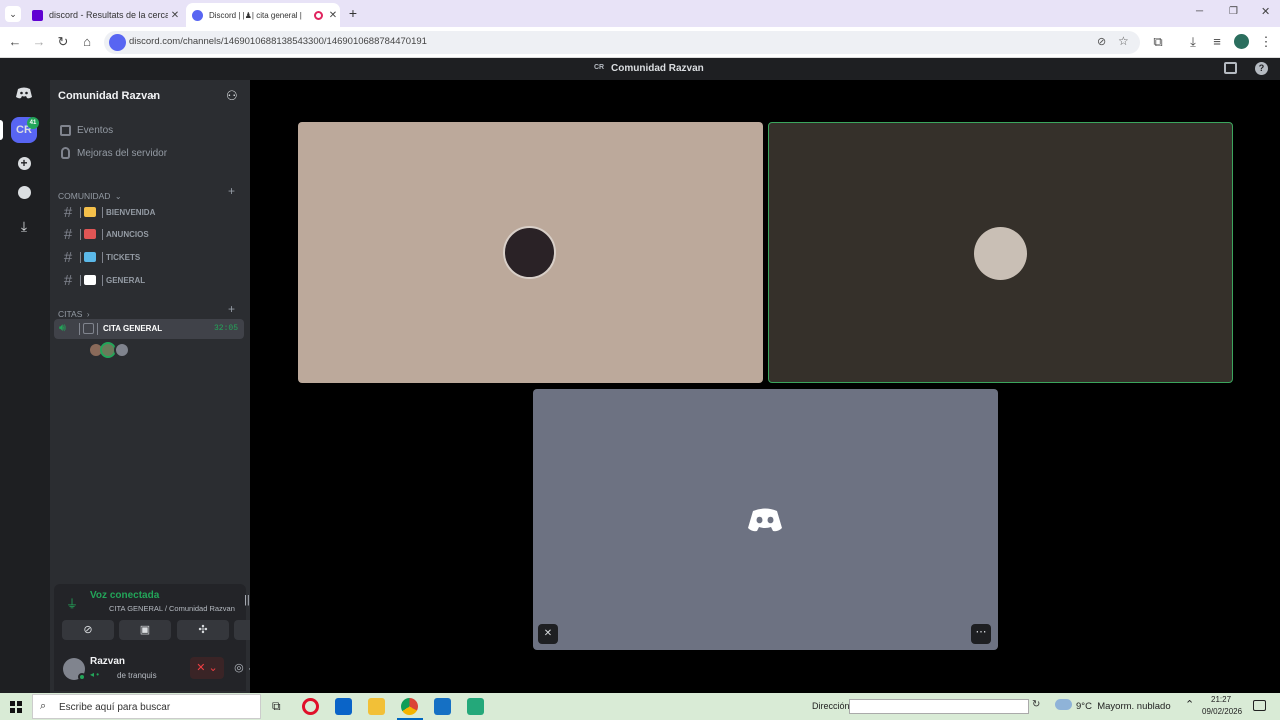 The width and height of the screenshot is (1280, 720). I want to click on video-tile-self: ✕ ⋯, so click(765, 519).